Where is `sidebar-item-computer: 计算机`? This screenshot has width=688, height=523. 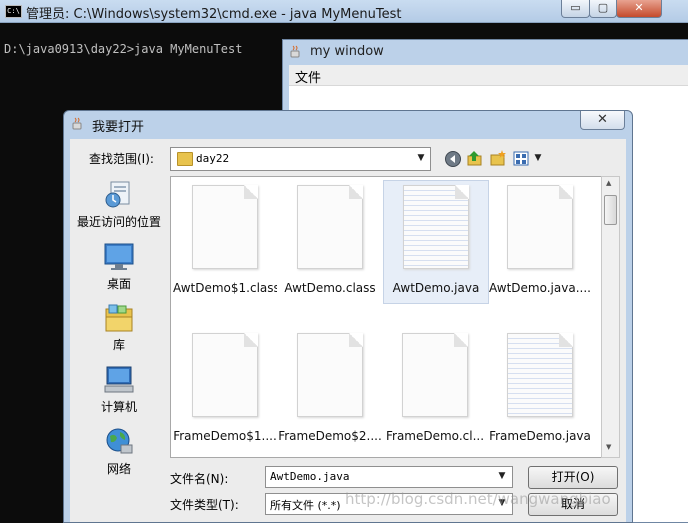
sidebar-item-computer: 计算机 is located at coordinates (119, 390).